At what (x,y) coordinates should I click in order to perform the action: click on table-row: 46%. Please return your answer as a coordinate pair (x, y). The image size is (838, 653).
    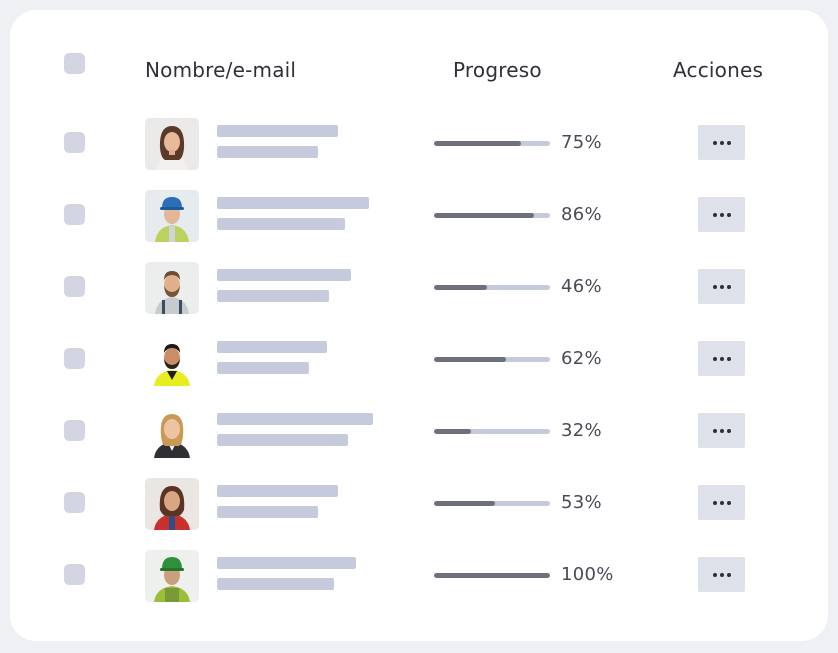
    Looking at the image, I should click on (419, 287).